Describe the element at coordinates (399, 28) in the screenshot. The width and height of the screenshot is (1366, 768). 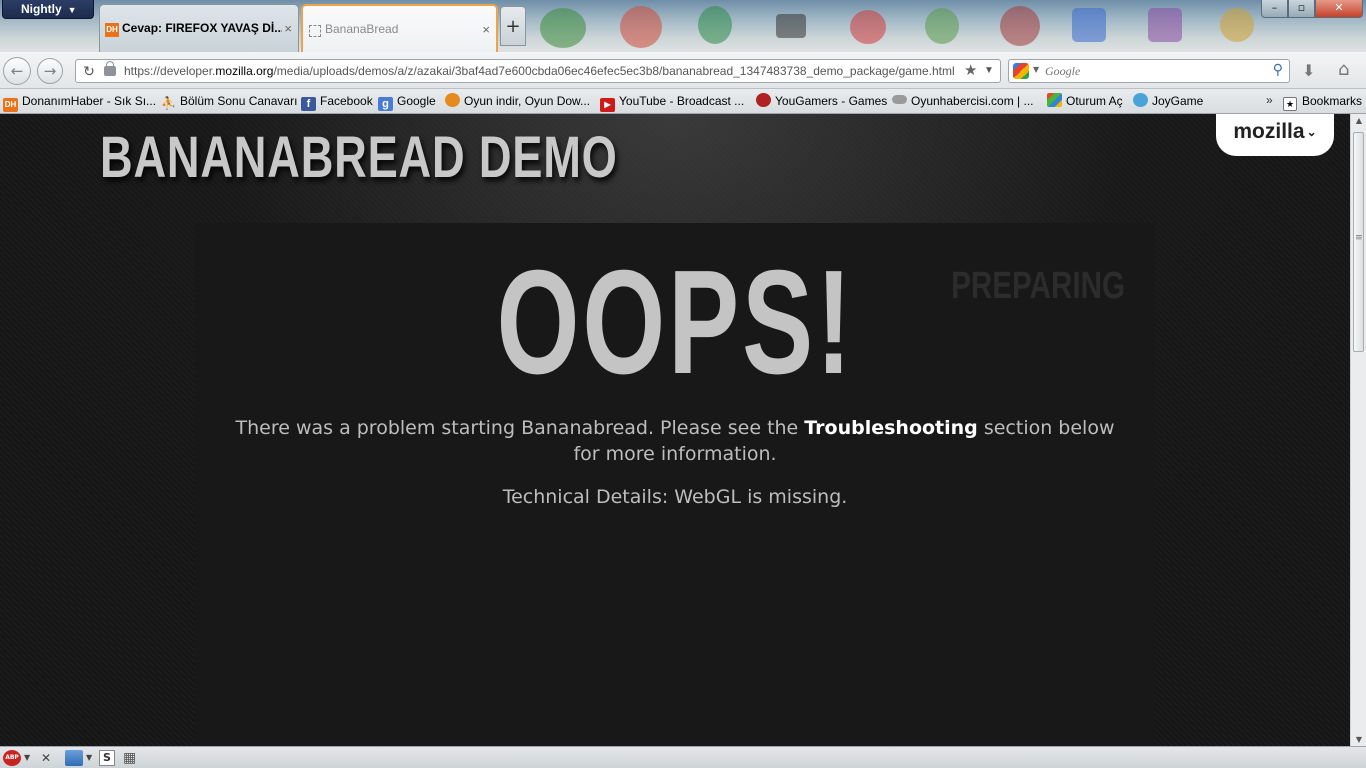
I see `tab-bananabread: BananaBread ×` at that location.